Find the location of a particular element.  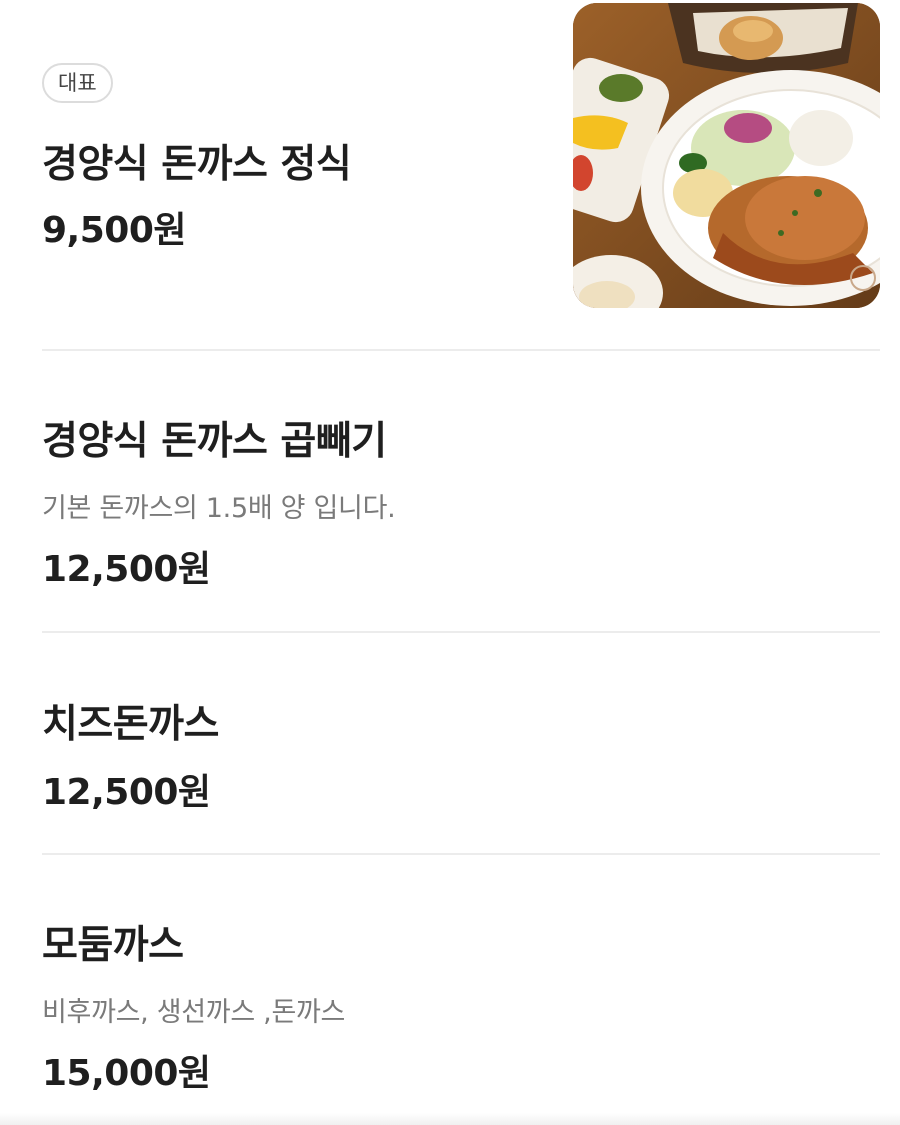

menu-item-name: 치즈돈까스 is located at coordinates (130, 724).